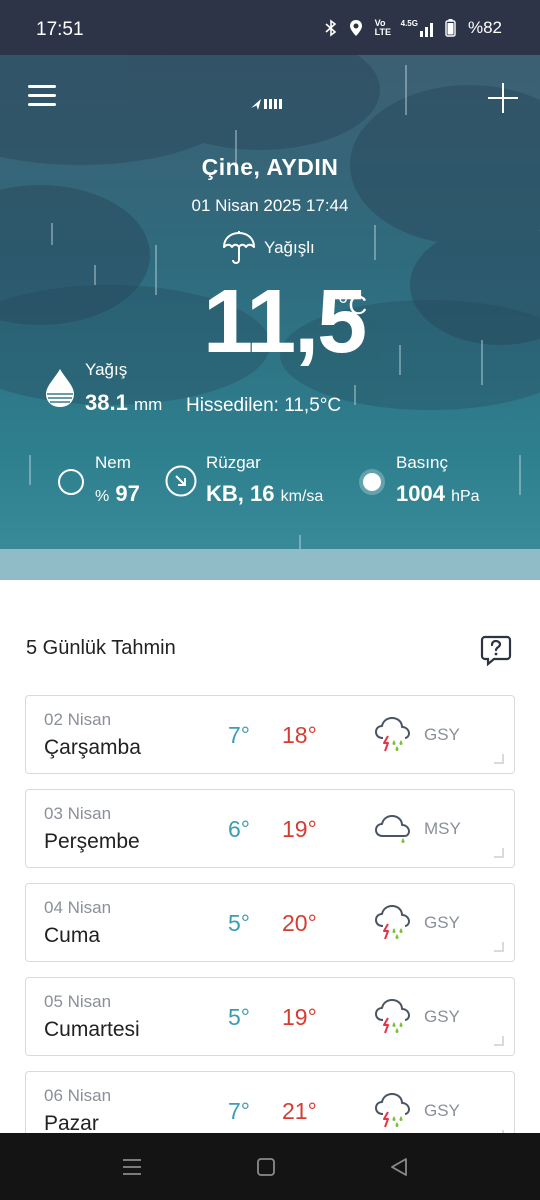  Describe the element at coordinates (266, 104) in the screenshot. I see `location-pager-icon` at that location.